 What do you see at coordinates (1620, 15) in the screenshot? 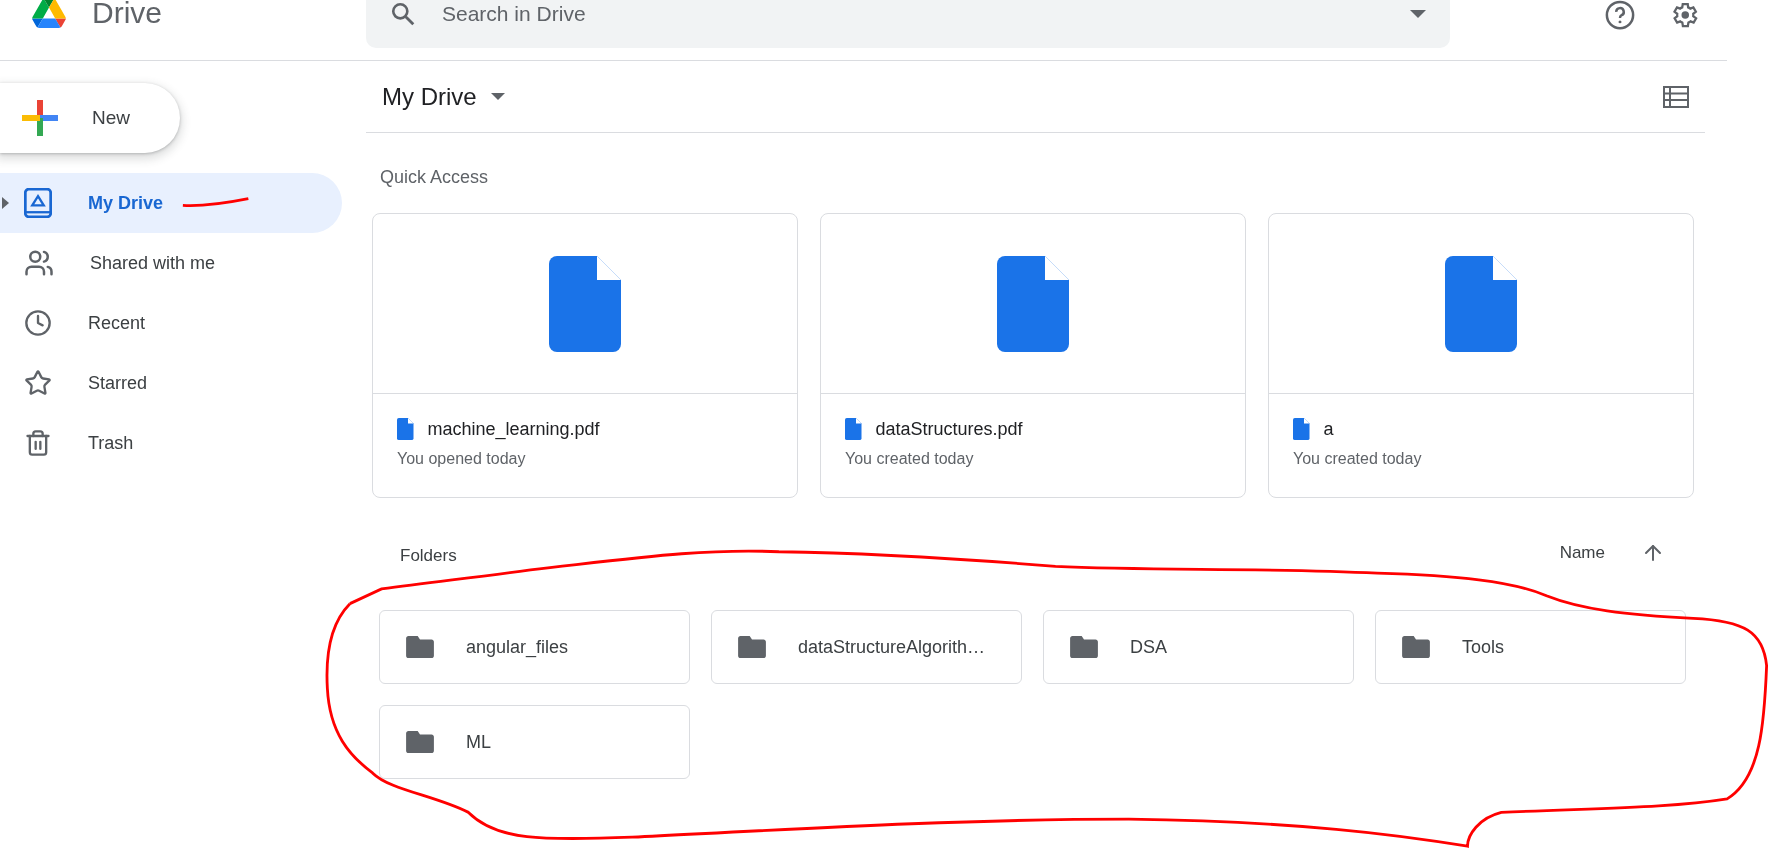
I see `help-icon` at bounding box center [1620, 15].